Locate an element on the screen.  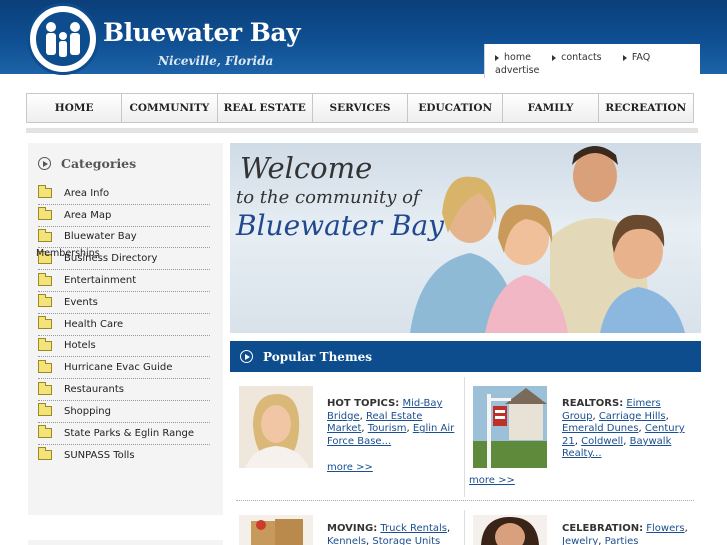
celebration-photo is located at coordinates (510, 530).